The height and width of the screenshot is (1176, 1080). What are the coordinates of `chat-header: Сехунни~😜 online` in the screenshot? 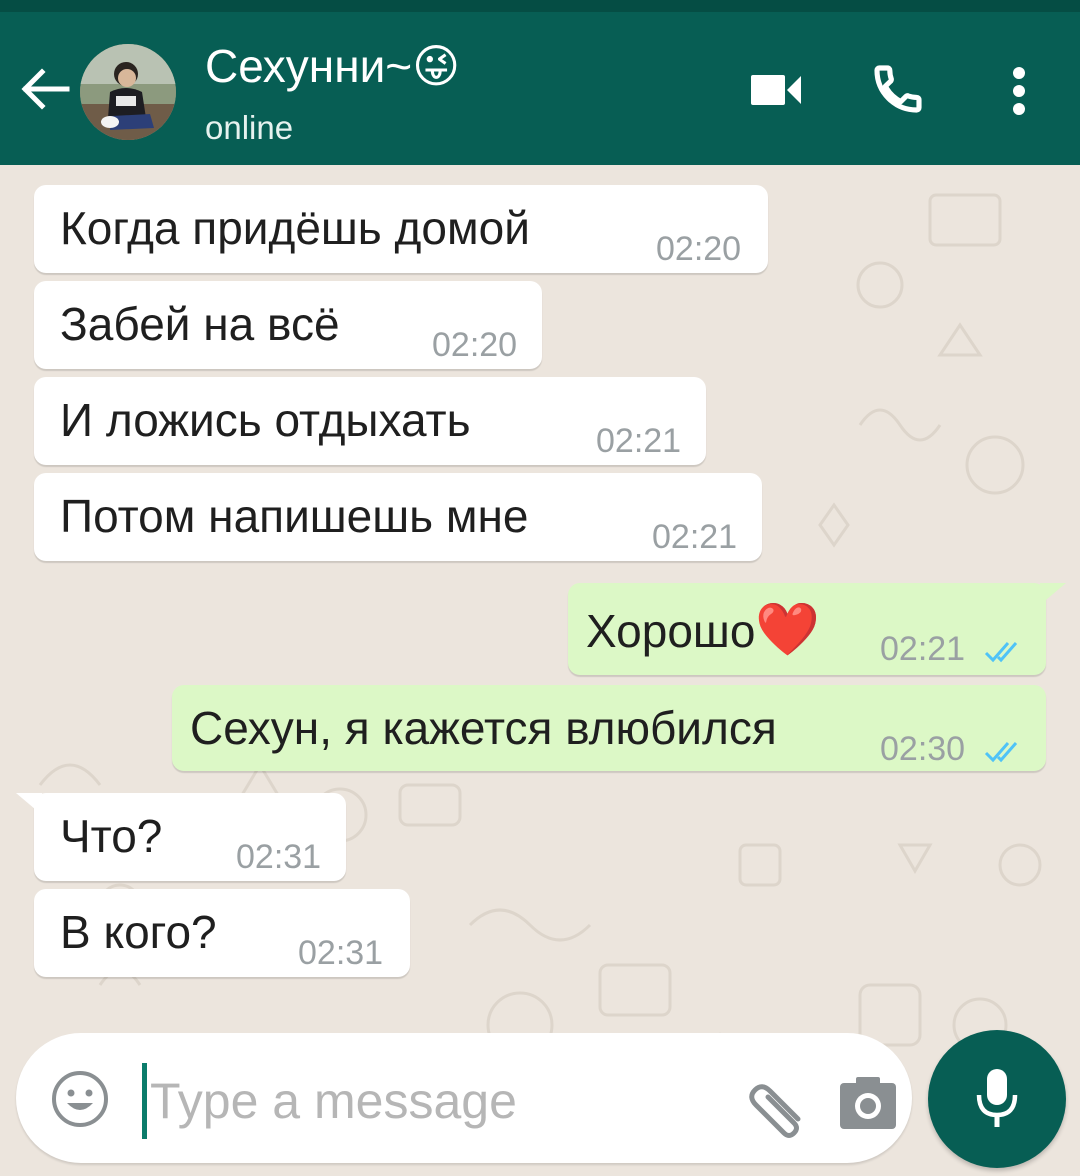 It's located at (540, 88).